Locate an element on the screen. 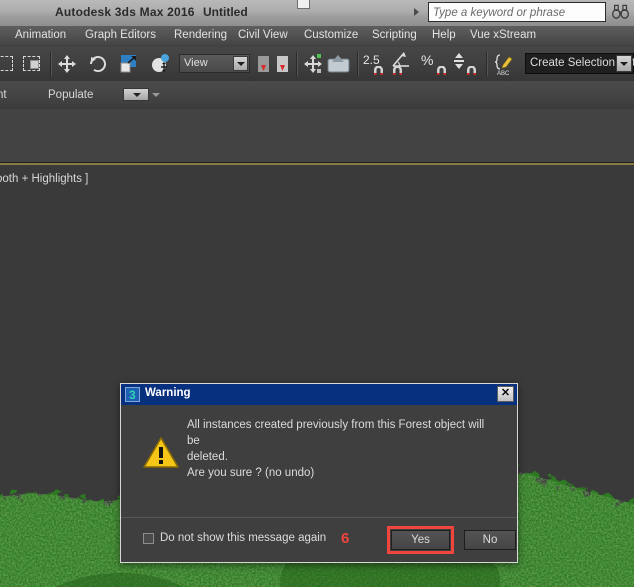  align-icon is located at coordinates (313, 64).